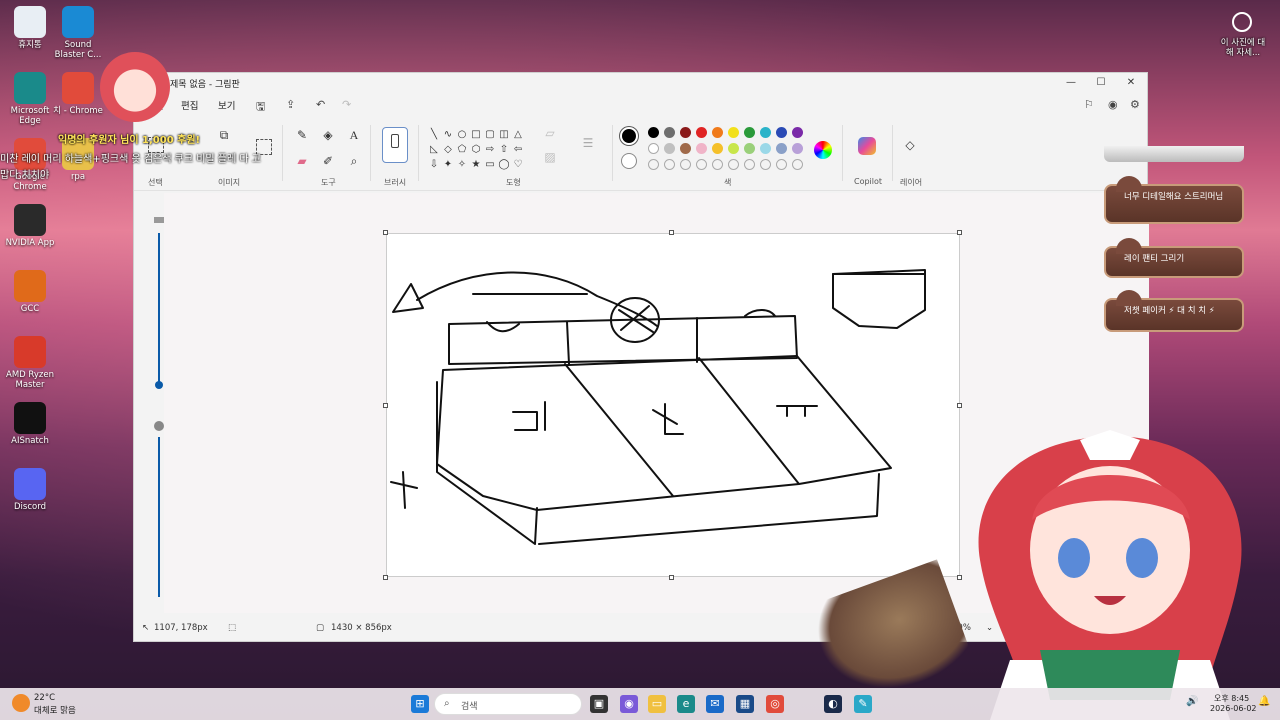 The width and height of the screenshot is (1280, 720). Describe the element at coordinates (462, 165) in the screenshot. I see `shape-icon: ✧` at that location.